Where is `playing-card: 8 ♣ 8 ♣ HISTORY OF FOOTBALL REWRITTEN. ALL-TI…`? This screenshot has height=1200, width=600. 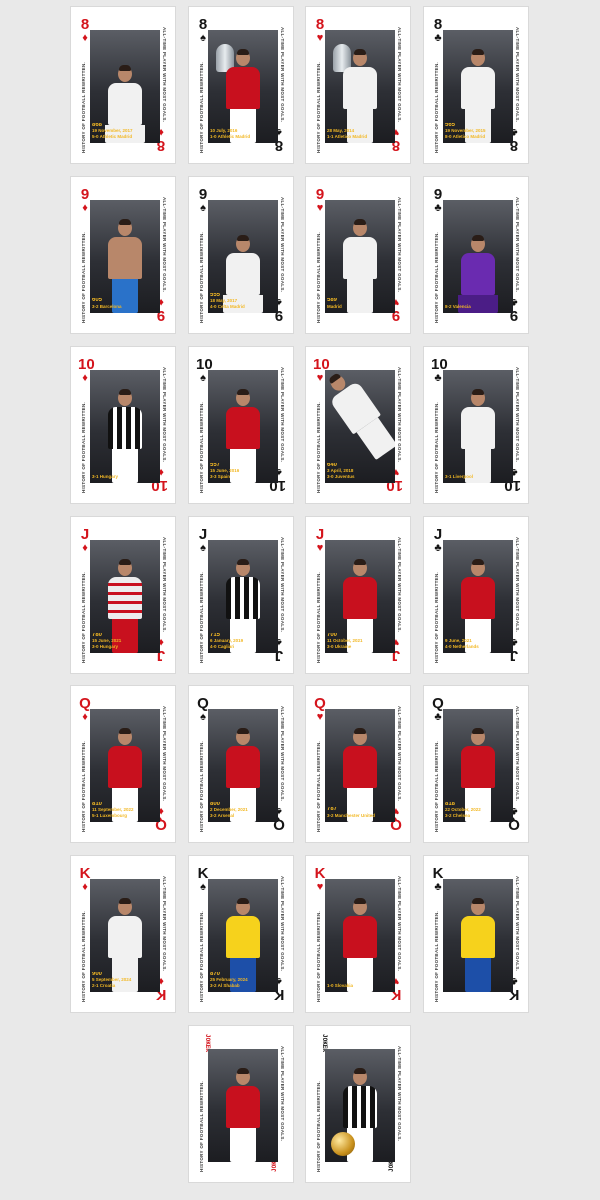 playing-card: 8 ♣ 8 ♣ HISTORY OF FOOTBALL REWRITTEN. ALL-TI… is located at coordinates (476, 85).